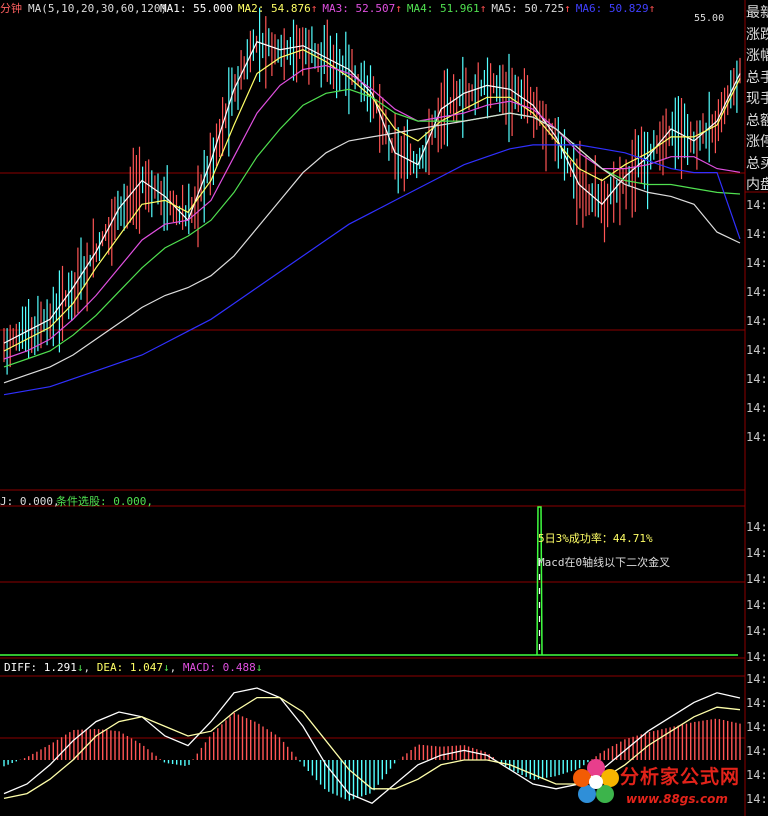 The height and width of the screenshot is (816, 768). Describe the element at coordinates (757, 631) in the screenshot. I see `signal-tick-4: 14:` at that location.